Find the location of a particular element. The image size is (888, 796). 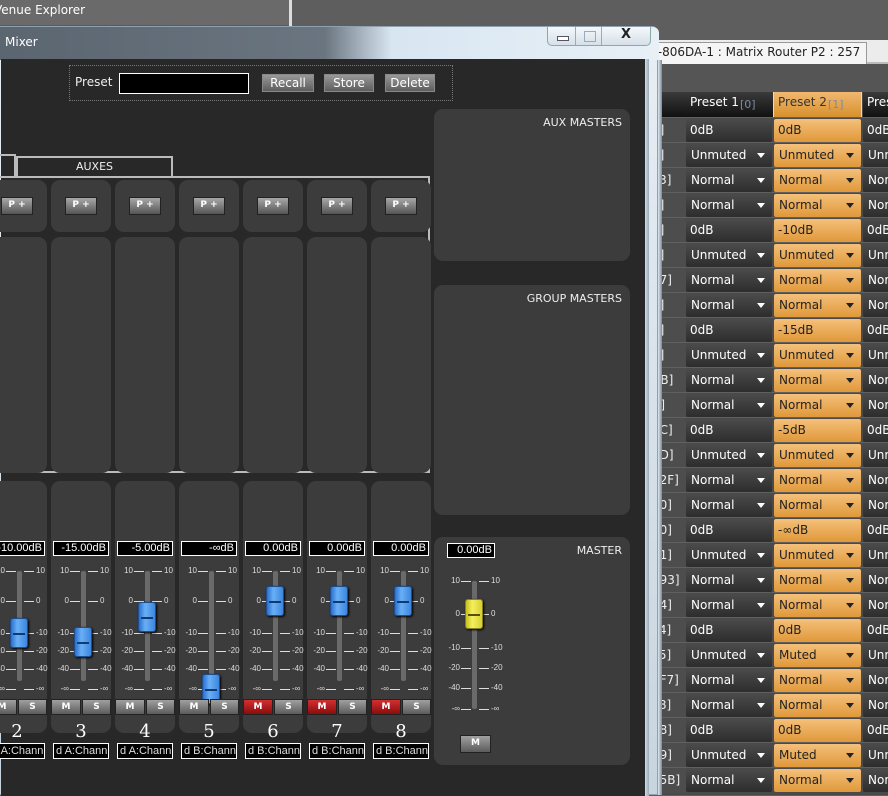

mixer-title-bar: Mixer X is located at coordinates (329, 43).